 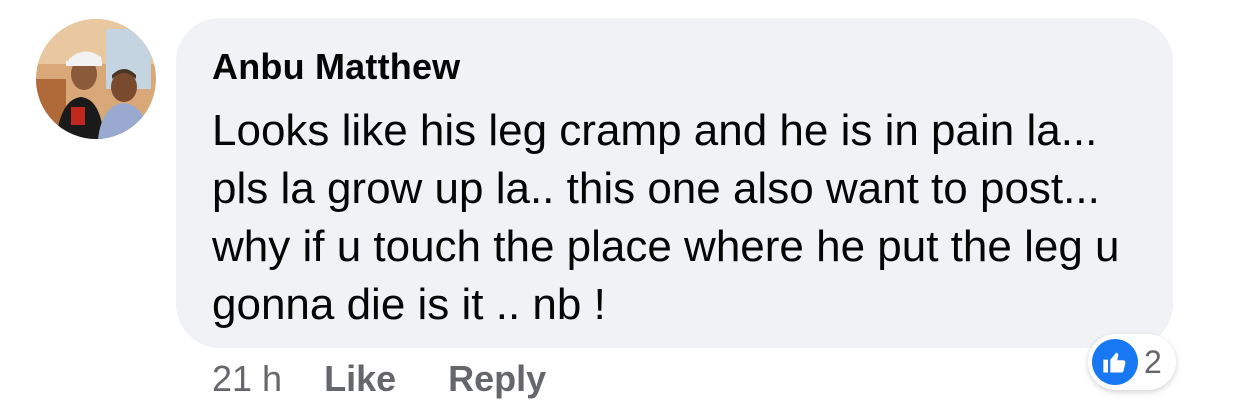 I want to click on reaction-count: 2, so click(x=1153, y=361).